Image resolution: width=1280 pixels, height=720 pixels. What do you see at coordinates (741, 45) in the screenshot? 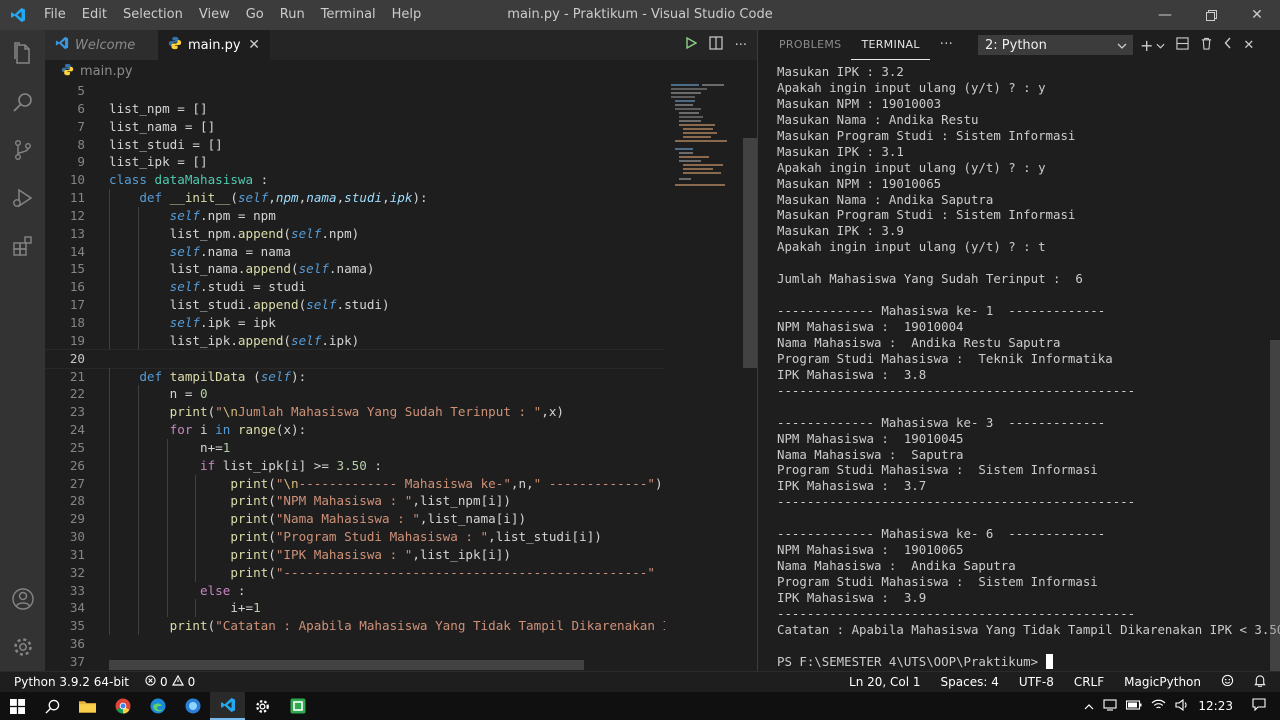
I see `more-actions-icon: ···` at bounding box center [741, 45].